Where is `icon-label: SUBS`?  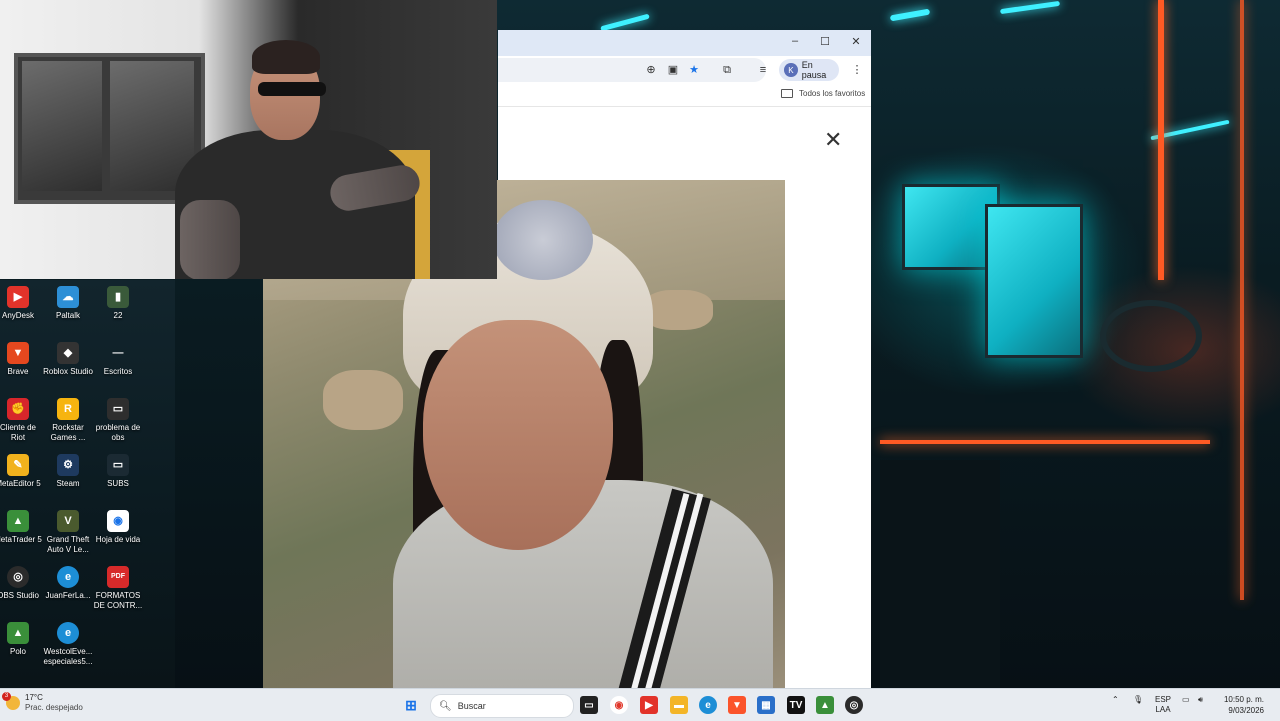 icon-label: SUBS is located at coordinates (118, 483).